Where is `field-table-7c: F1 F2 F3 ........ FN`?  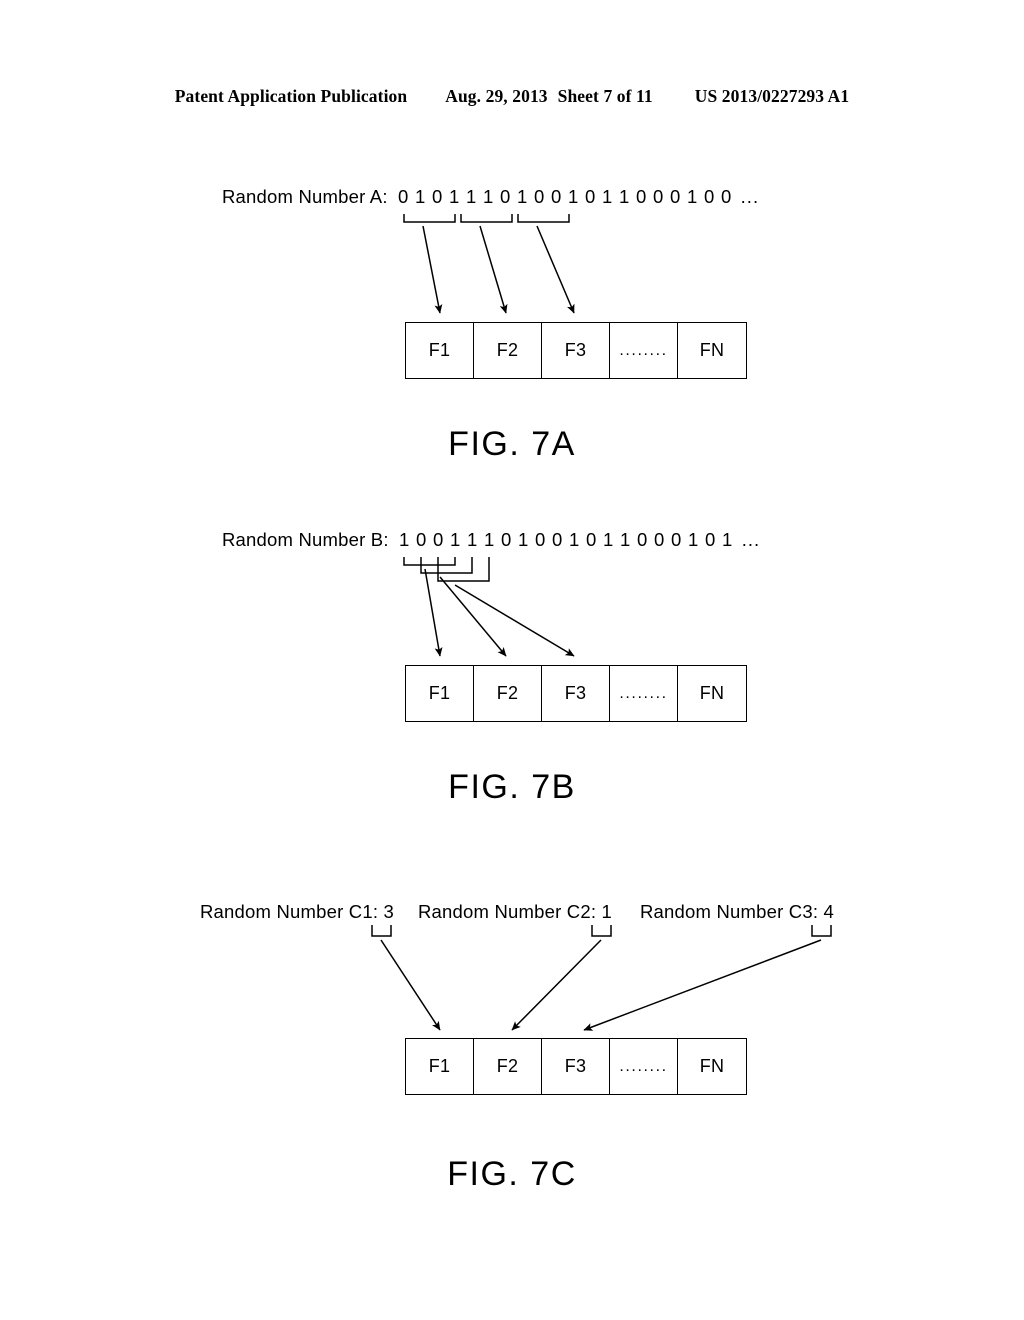
field-table-7c: F1 F2 F3 ........ FN is located at coordinates (576, 1066).